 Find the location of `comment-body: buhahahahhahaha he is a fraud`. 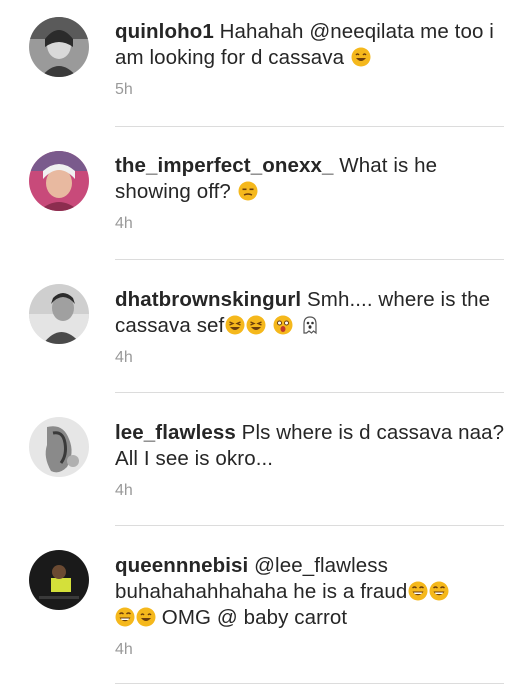

comment-body: buhahahahhahaha he is a fraud is located at coordinates (261, 591).